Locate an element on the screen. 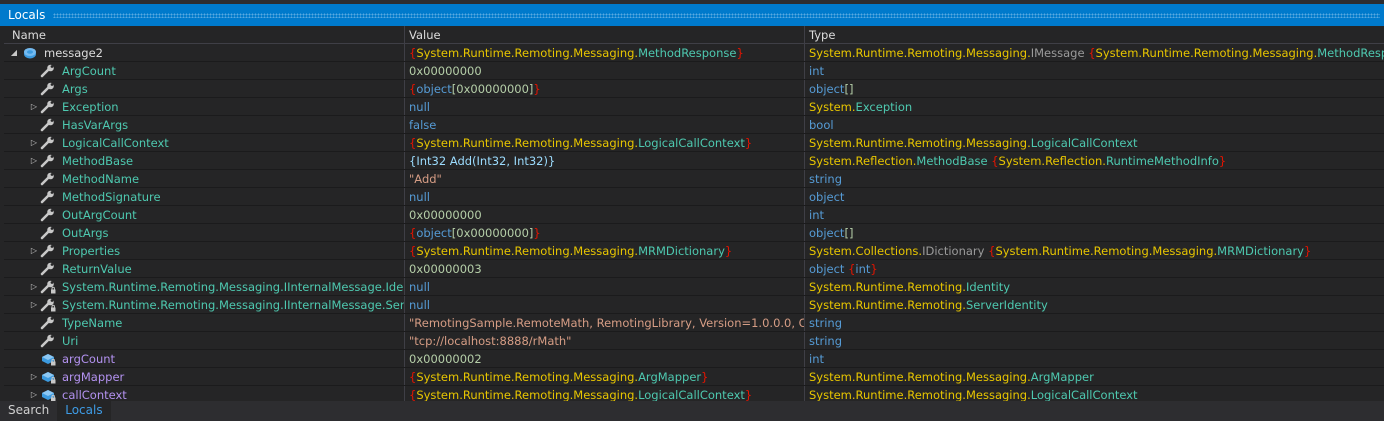 The height and width of the screenshot is (421, 1384). name-cell: ▷ MethodBase is located at coordinates (204, 160).